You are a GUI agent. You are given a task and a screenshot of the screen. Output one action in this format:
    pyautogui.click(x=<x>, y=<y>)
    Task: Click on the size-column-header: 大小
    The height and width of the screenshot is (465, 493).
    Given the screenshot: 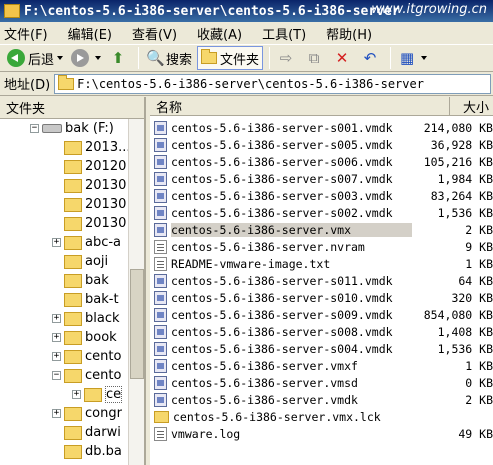 What is the action you would take?
    pyautogui.click(x=471, y=106)
    